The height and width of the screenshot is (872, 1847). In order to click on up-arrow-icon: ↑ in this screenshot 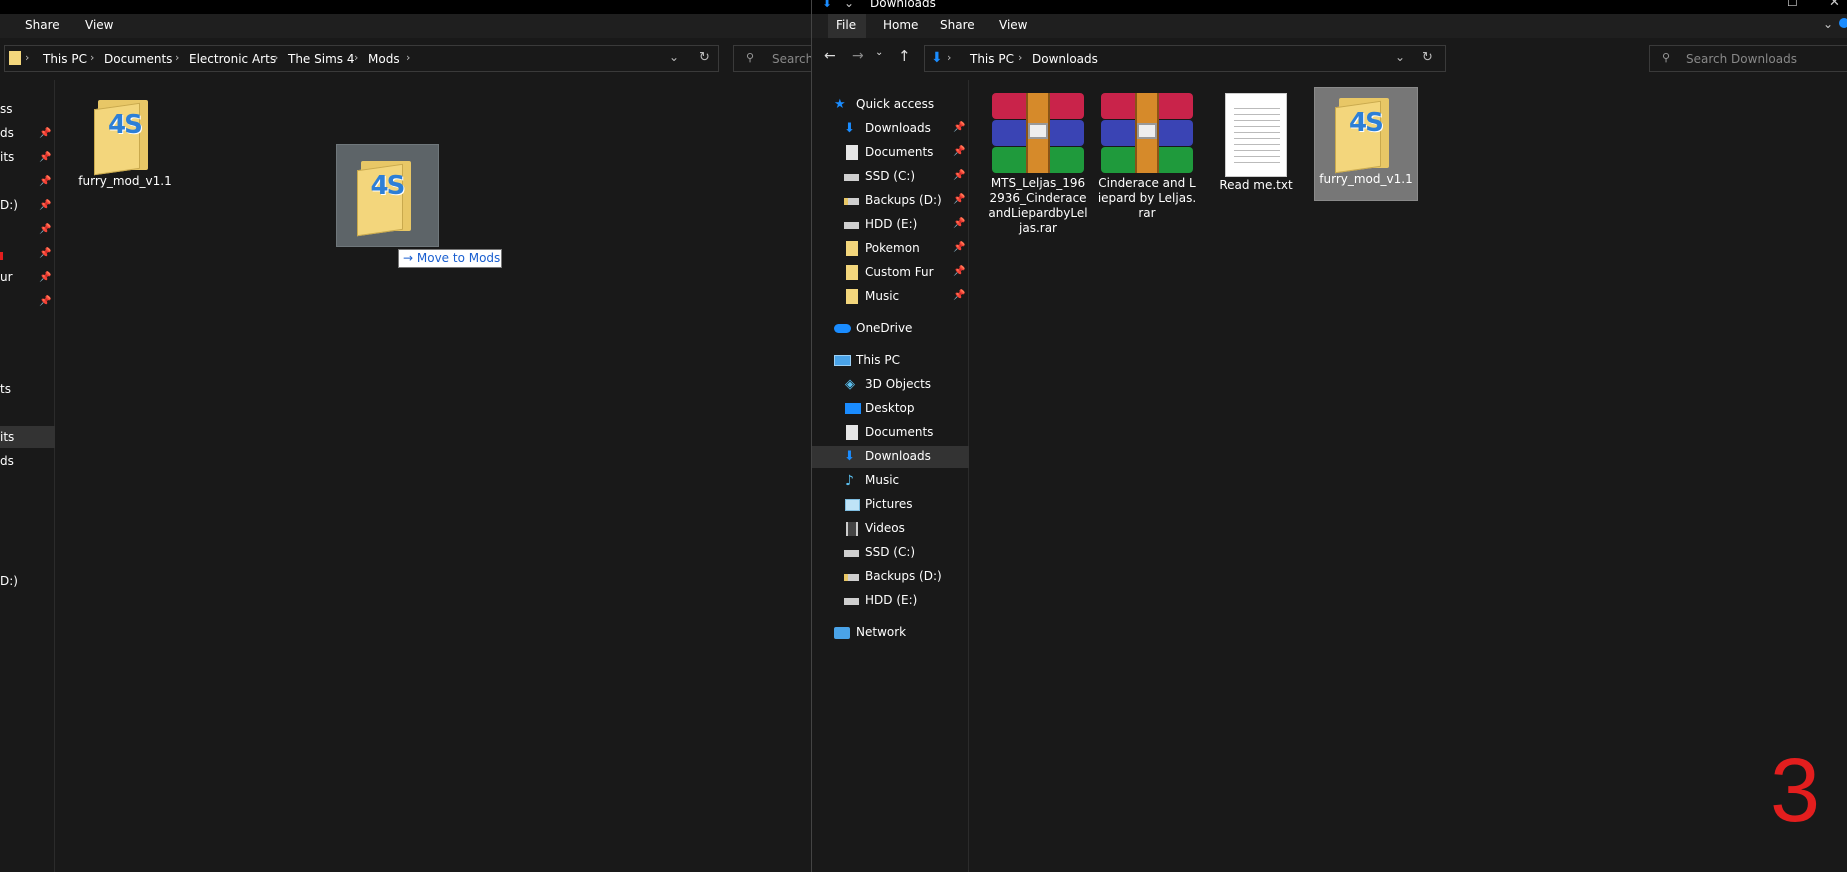, I will do `click(904, 56)`.